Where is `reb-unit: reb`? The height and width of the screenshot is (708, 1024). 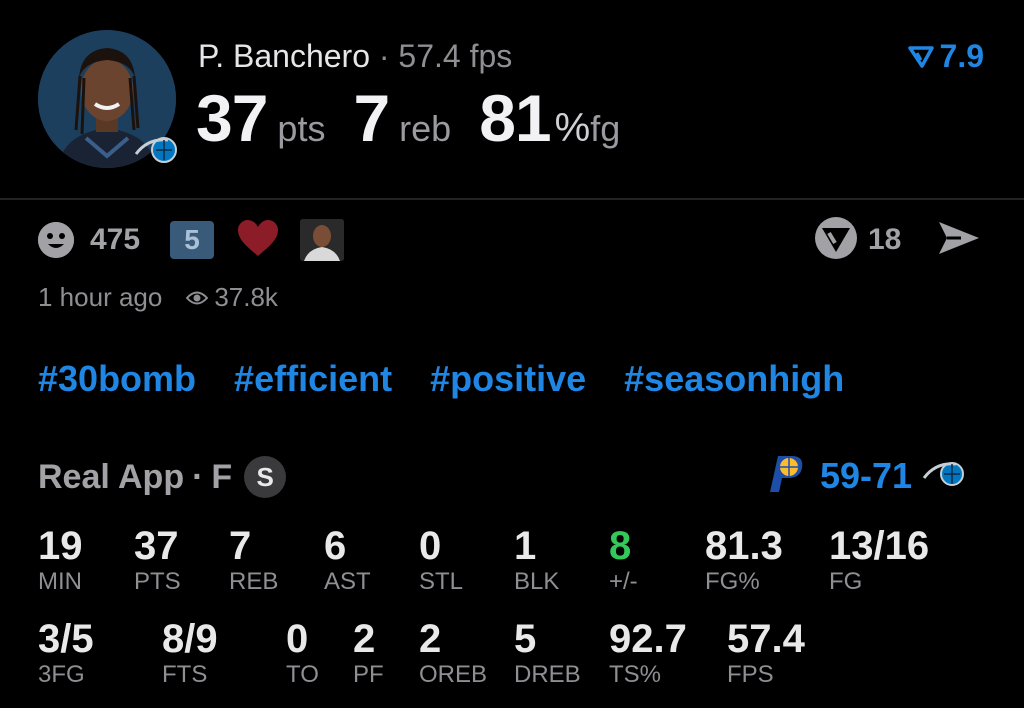
reb-unit: reb is located at coordinates (425, 128).